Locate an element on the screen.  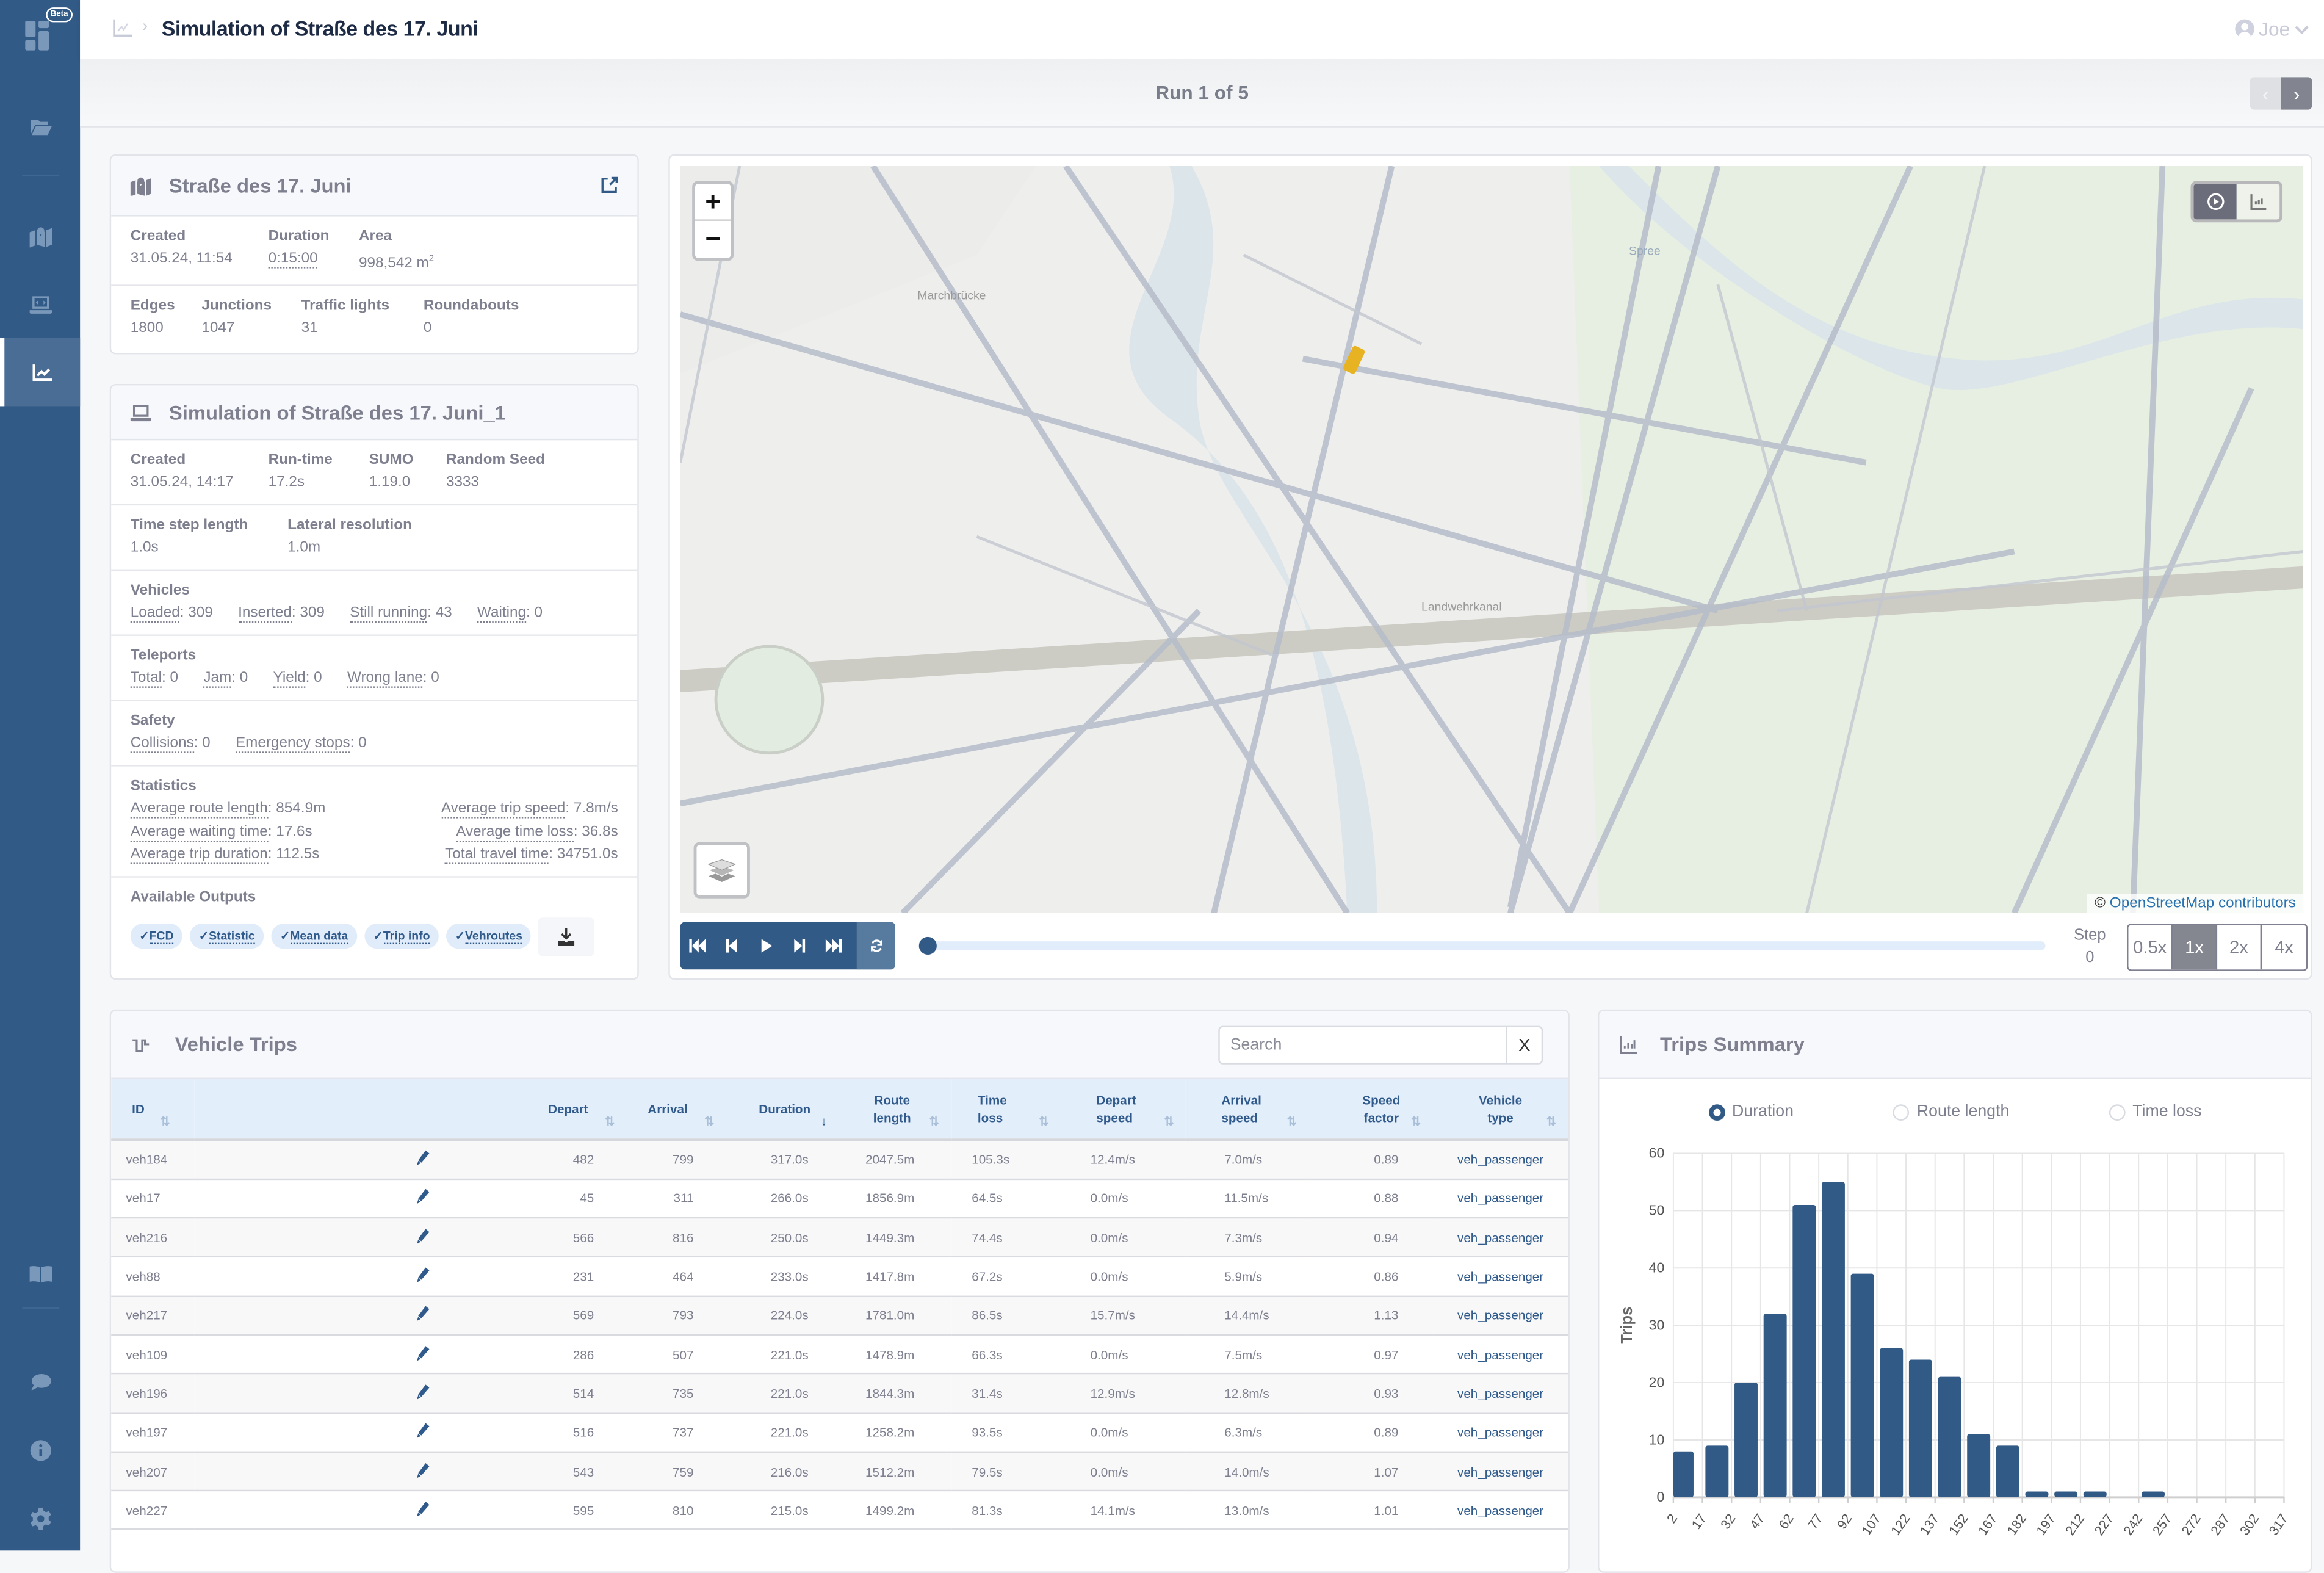
trips-search-input is located at coordinates (1362, 1045).